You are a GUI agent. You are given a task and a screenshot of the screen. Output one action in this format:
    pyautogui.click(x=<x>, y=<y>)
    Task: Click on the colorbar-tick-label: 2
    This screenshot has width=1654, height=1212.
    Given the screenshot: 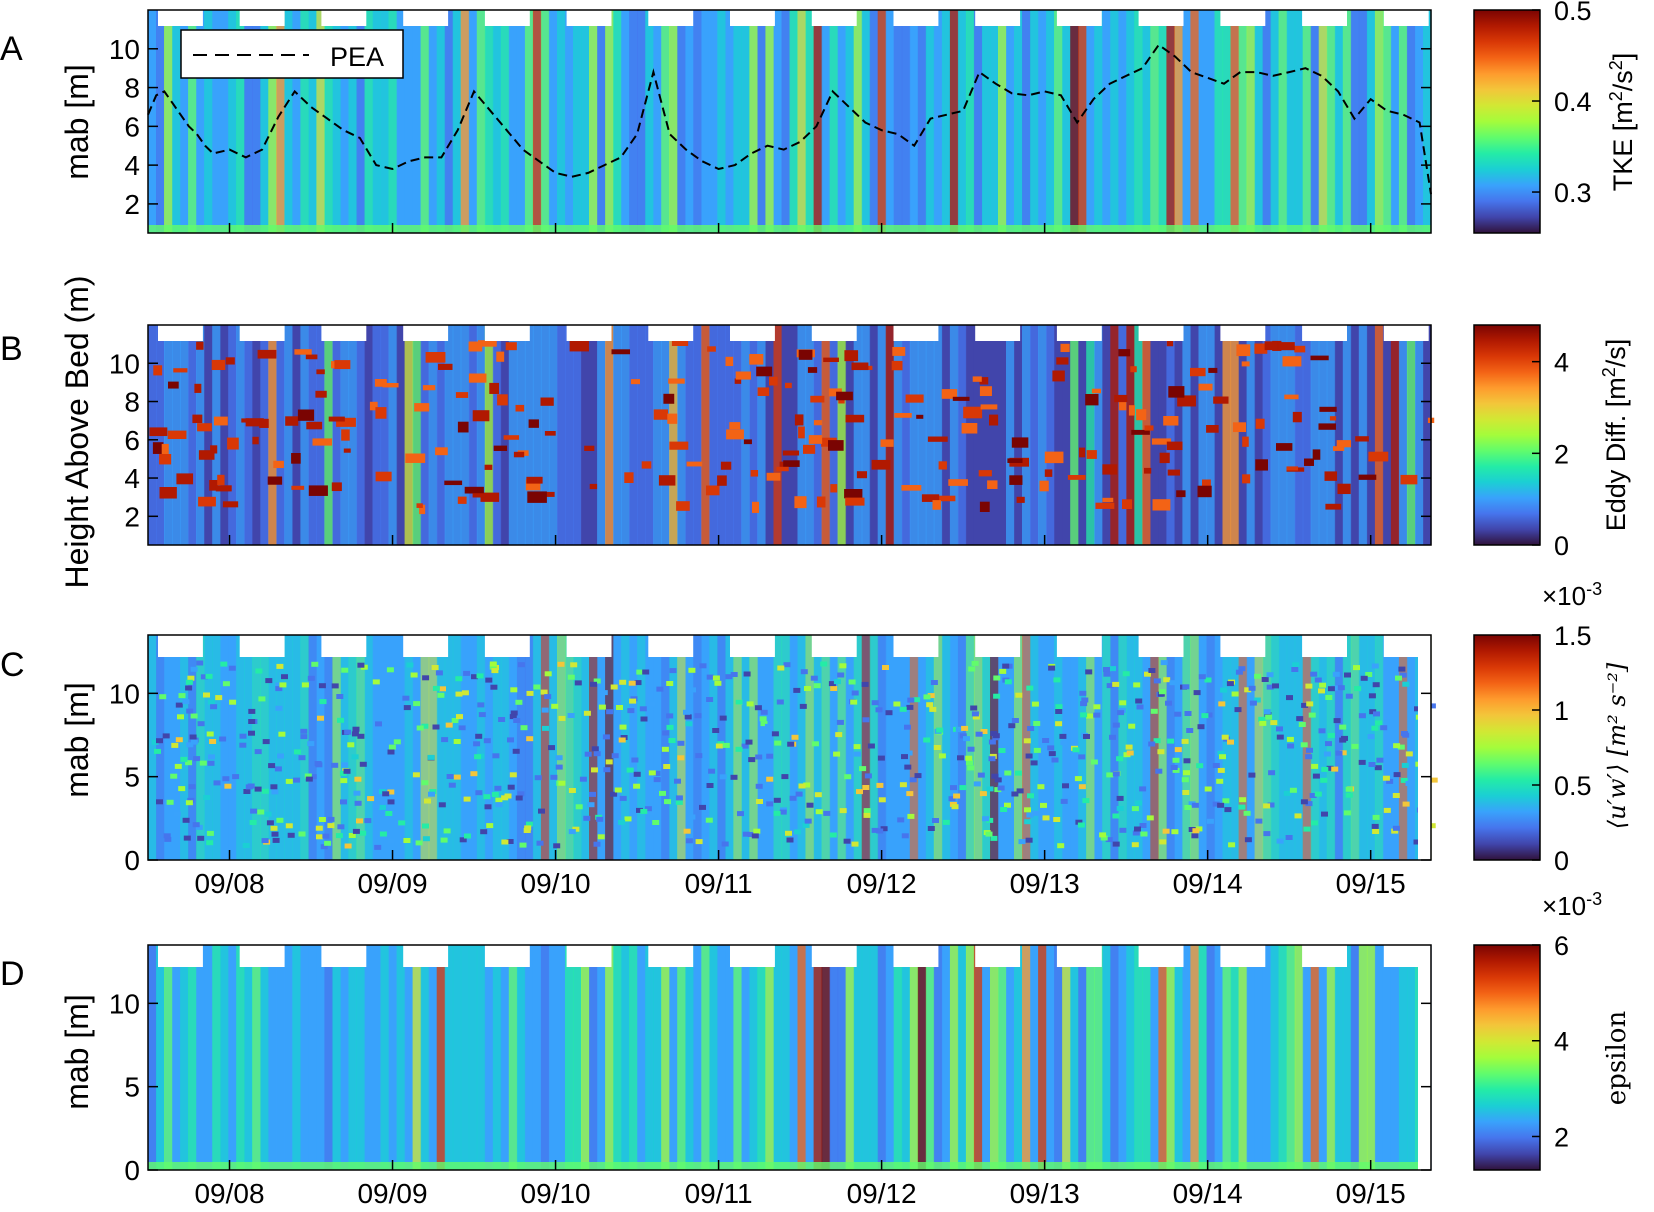 What is the action you would take?
    pyautogui.click(x=1561, y=454)
    